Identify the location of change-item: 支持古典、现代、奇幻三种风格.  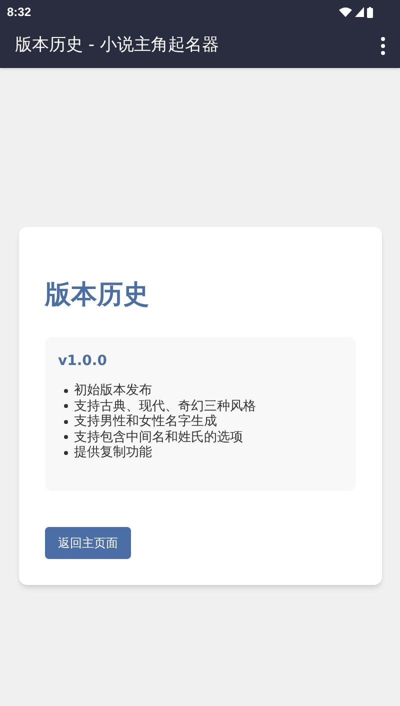
(165, 406).